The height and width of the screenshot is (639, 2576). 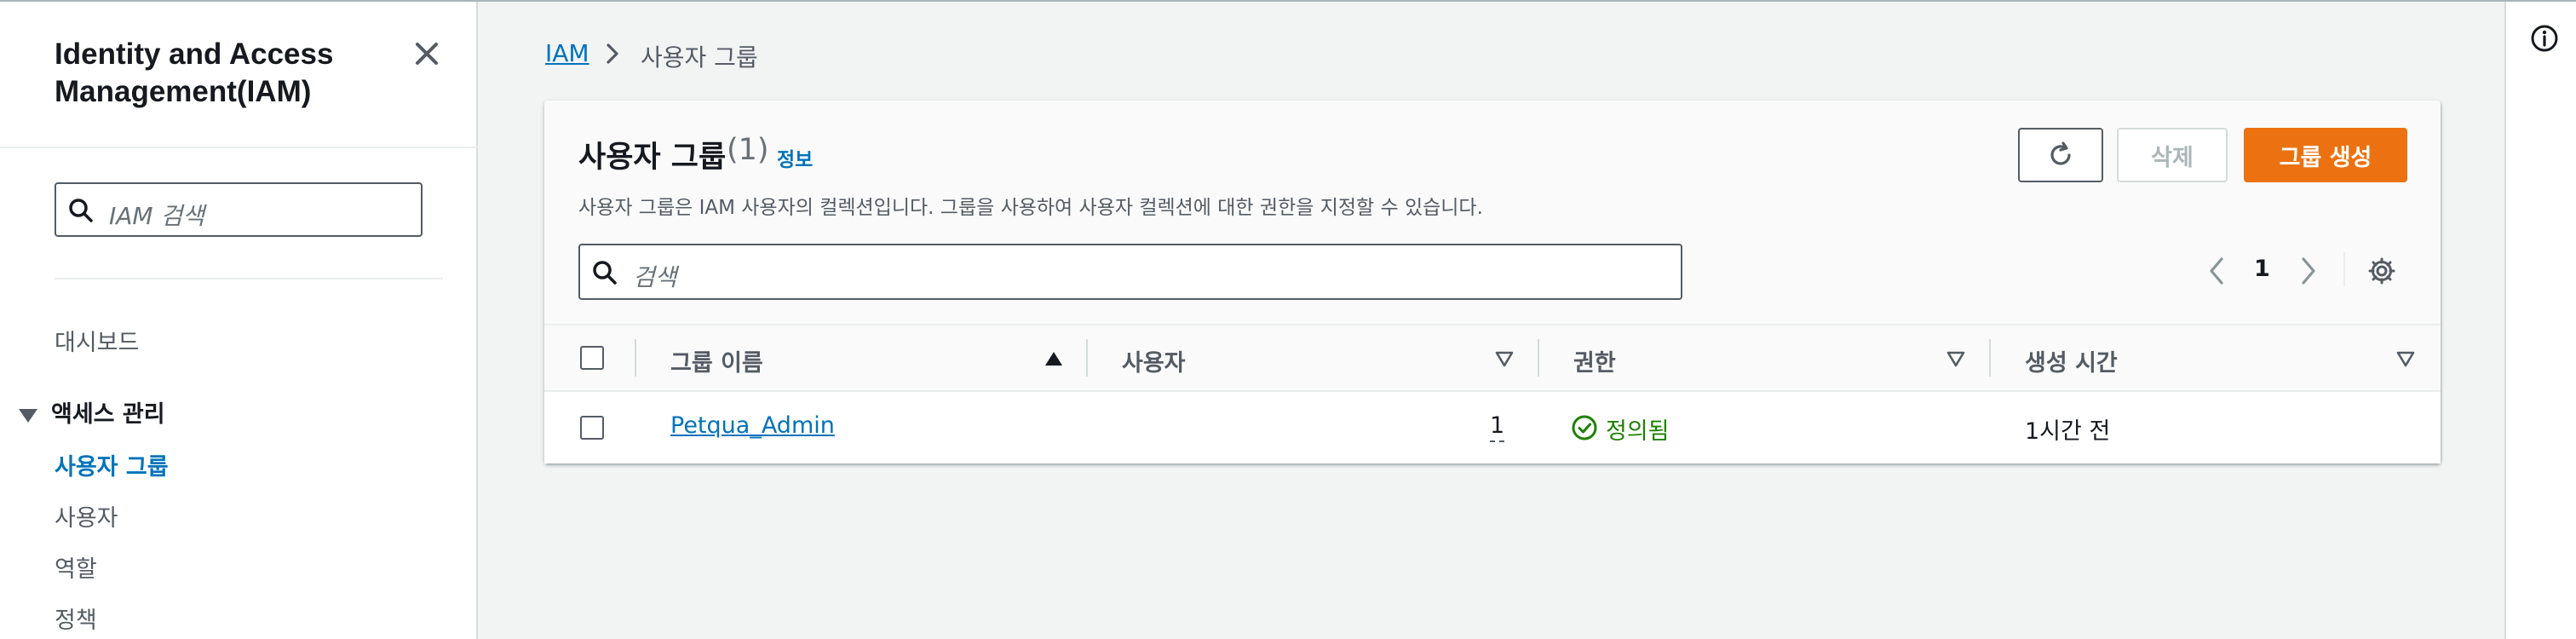 I want to click on select-all-checkbox, so click(x=592, y=358).